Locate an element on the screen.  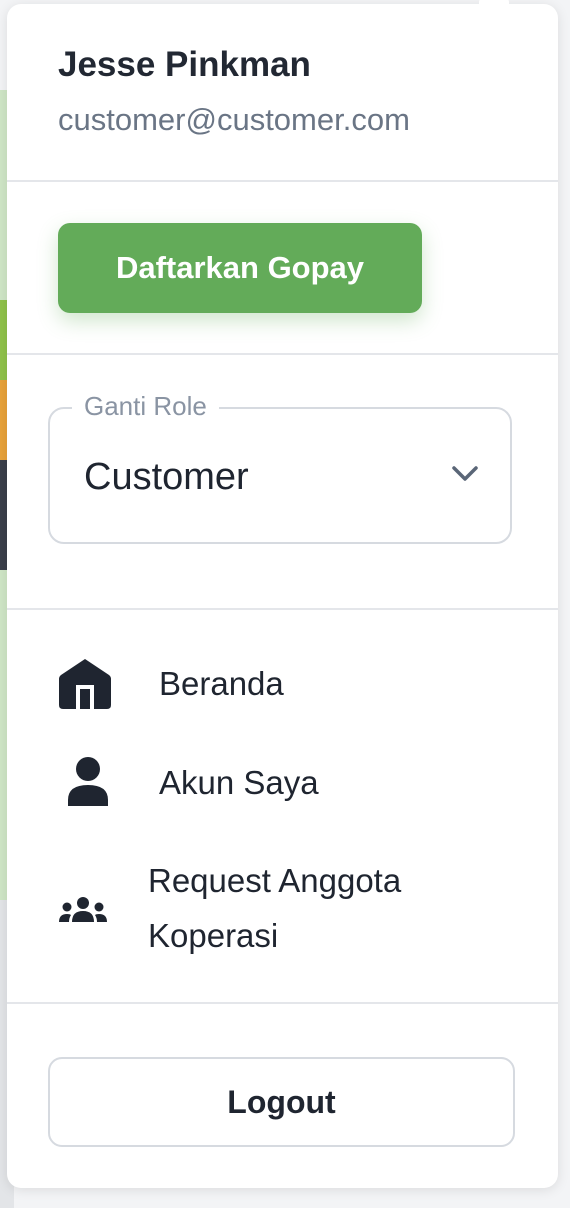
nav-item-request-anggota-koperasi: Request Anggota Koperasi is located at coordinates (282, 909).